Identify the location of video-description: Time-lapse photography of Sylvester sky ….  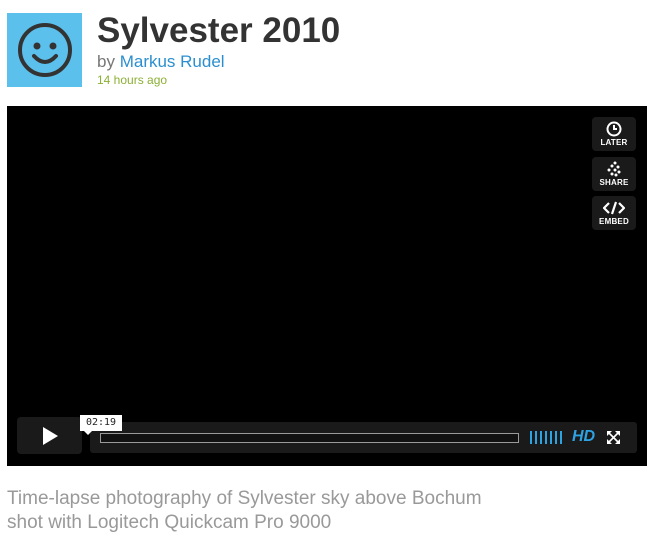
(287, 511).